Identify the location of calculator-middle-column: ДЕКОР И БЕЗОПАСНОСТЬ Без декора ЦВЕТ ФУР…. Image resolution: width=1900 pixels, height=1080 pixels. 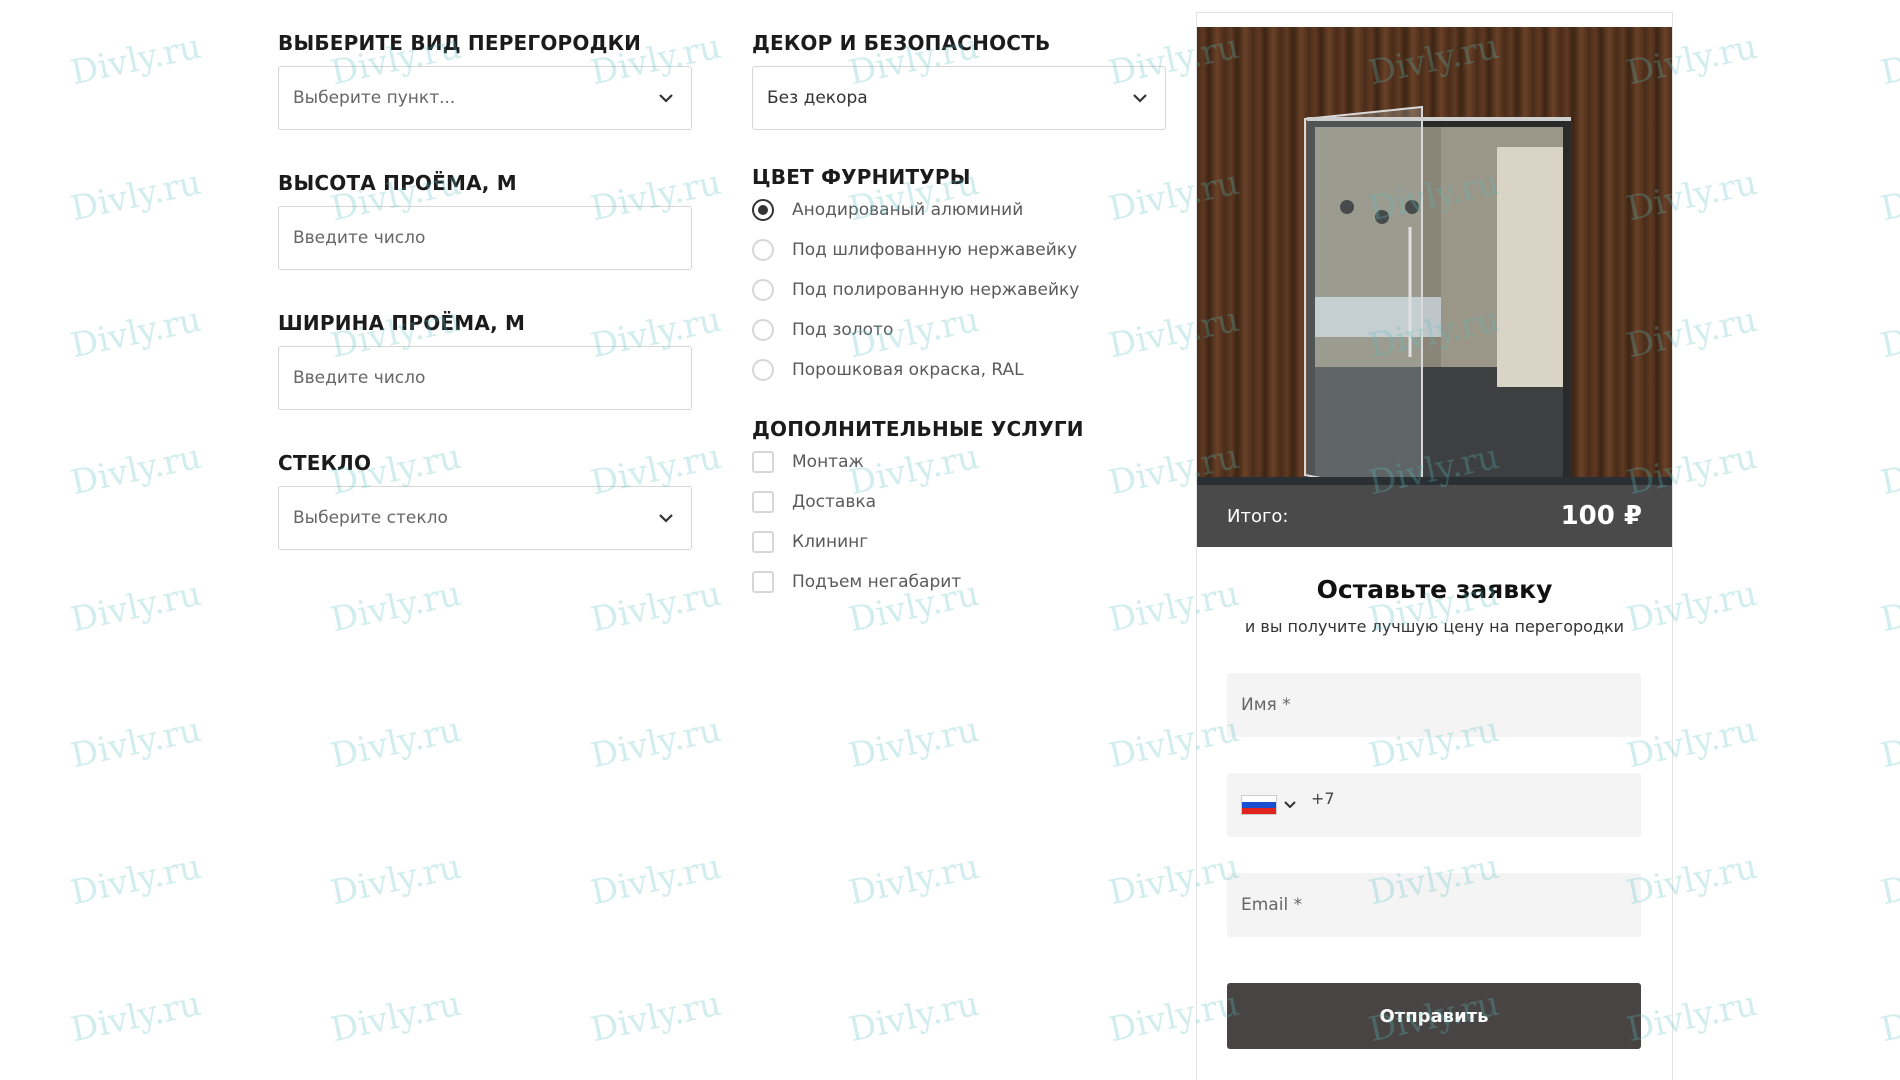
(959, 316).